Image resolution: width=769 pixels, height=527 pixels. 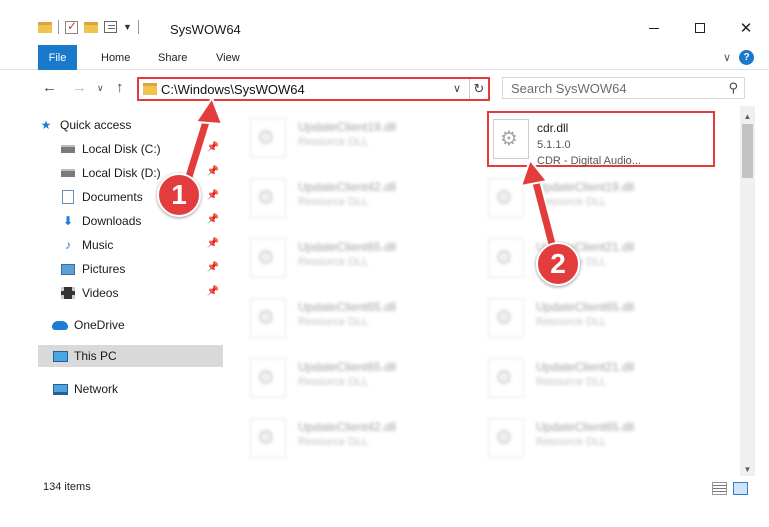 I want to click on sidebar-item-label: This PC, so click(x=95, y=356).